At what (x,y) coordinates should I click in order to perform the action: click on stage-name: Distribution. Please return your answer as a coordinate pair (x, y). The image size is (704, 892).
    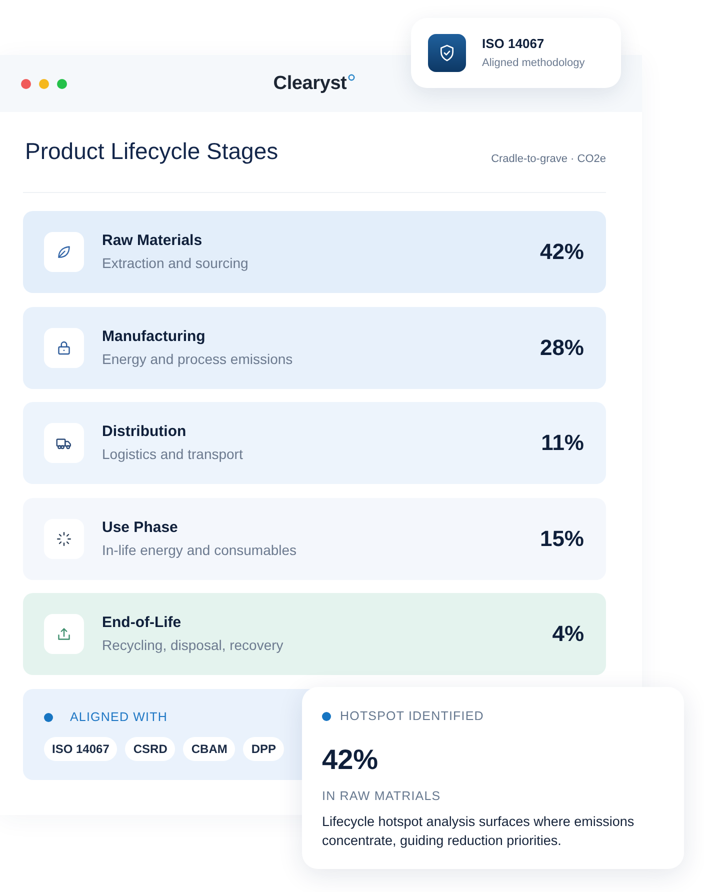
    Looking at the image, I should click on (145, 432).